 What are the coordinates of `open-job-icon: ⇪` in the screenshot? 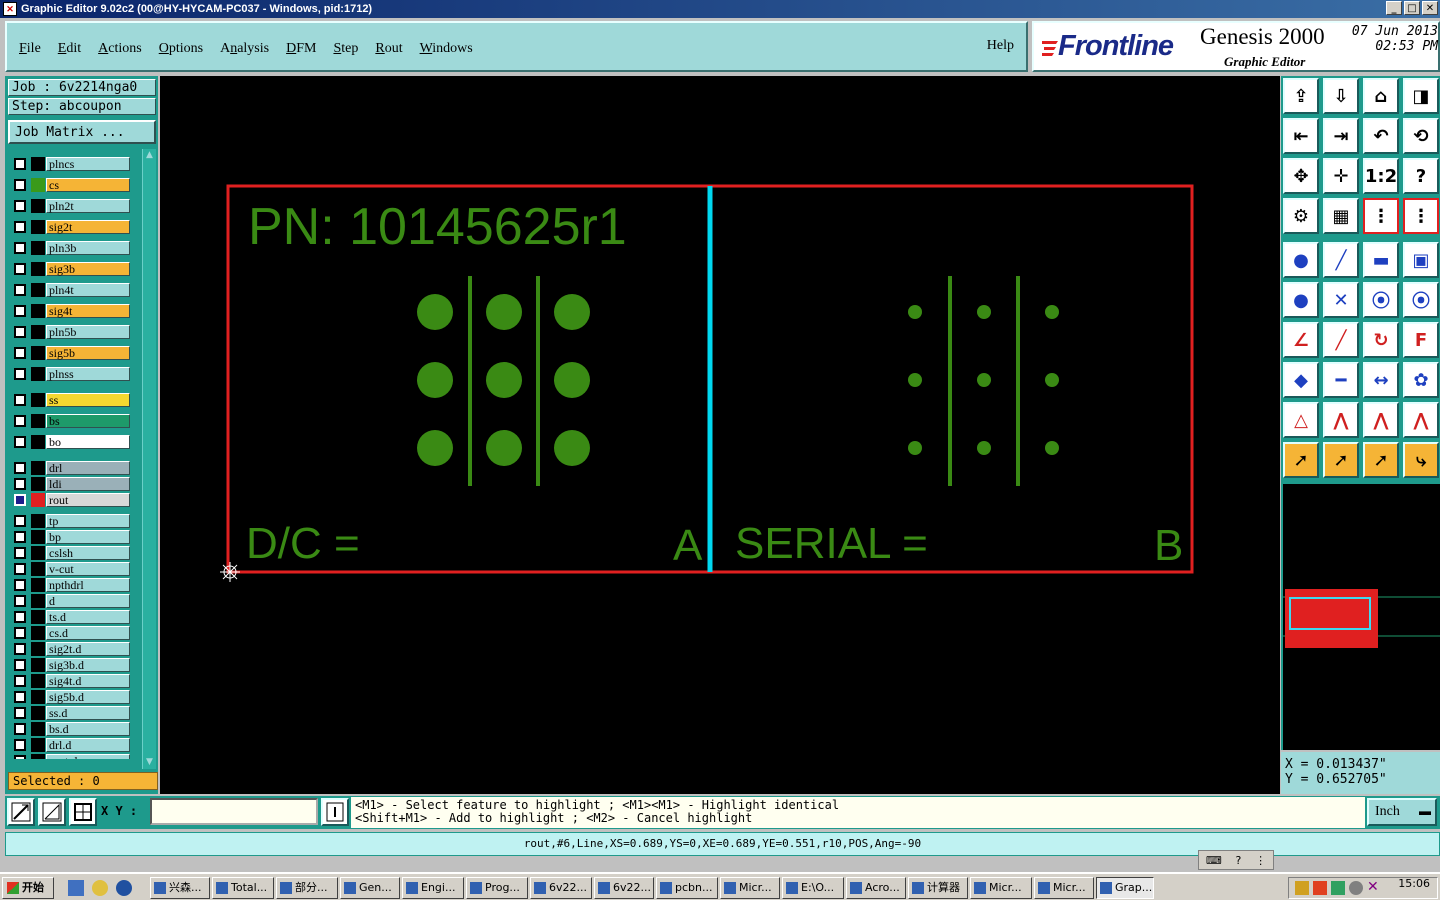 It's located at (1301, 96).